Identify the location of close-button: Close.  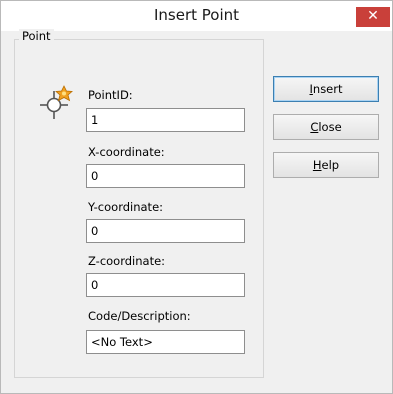
(326, 127).